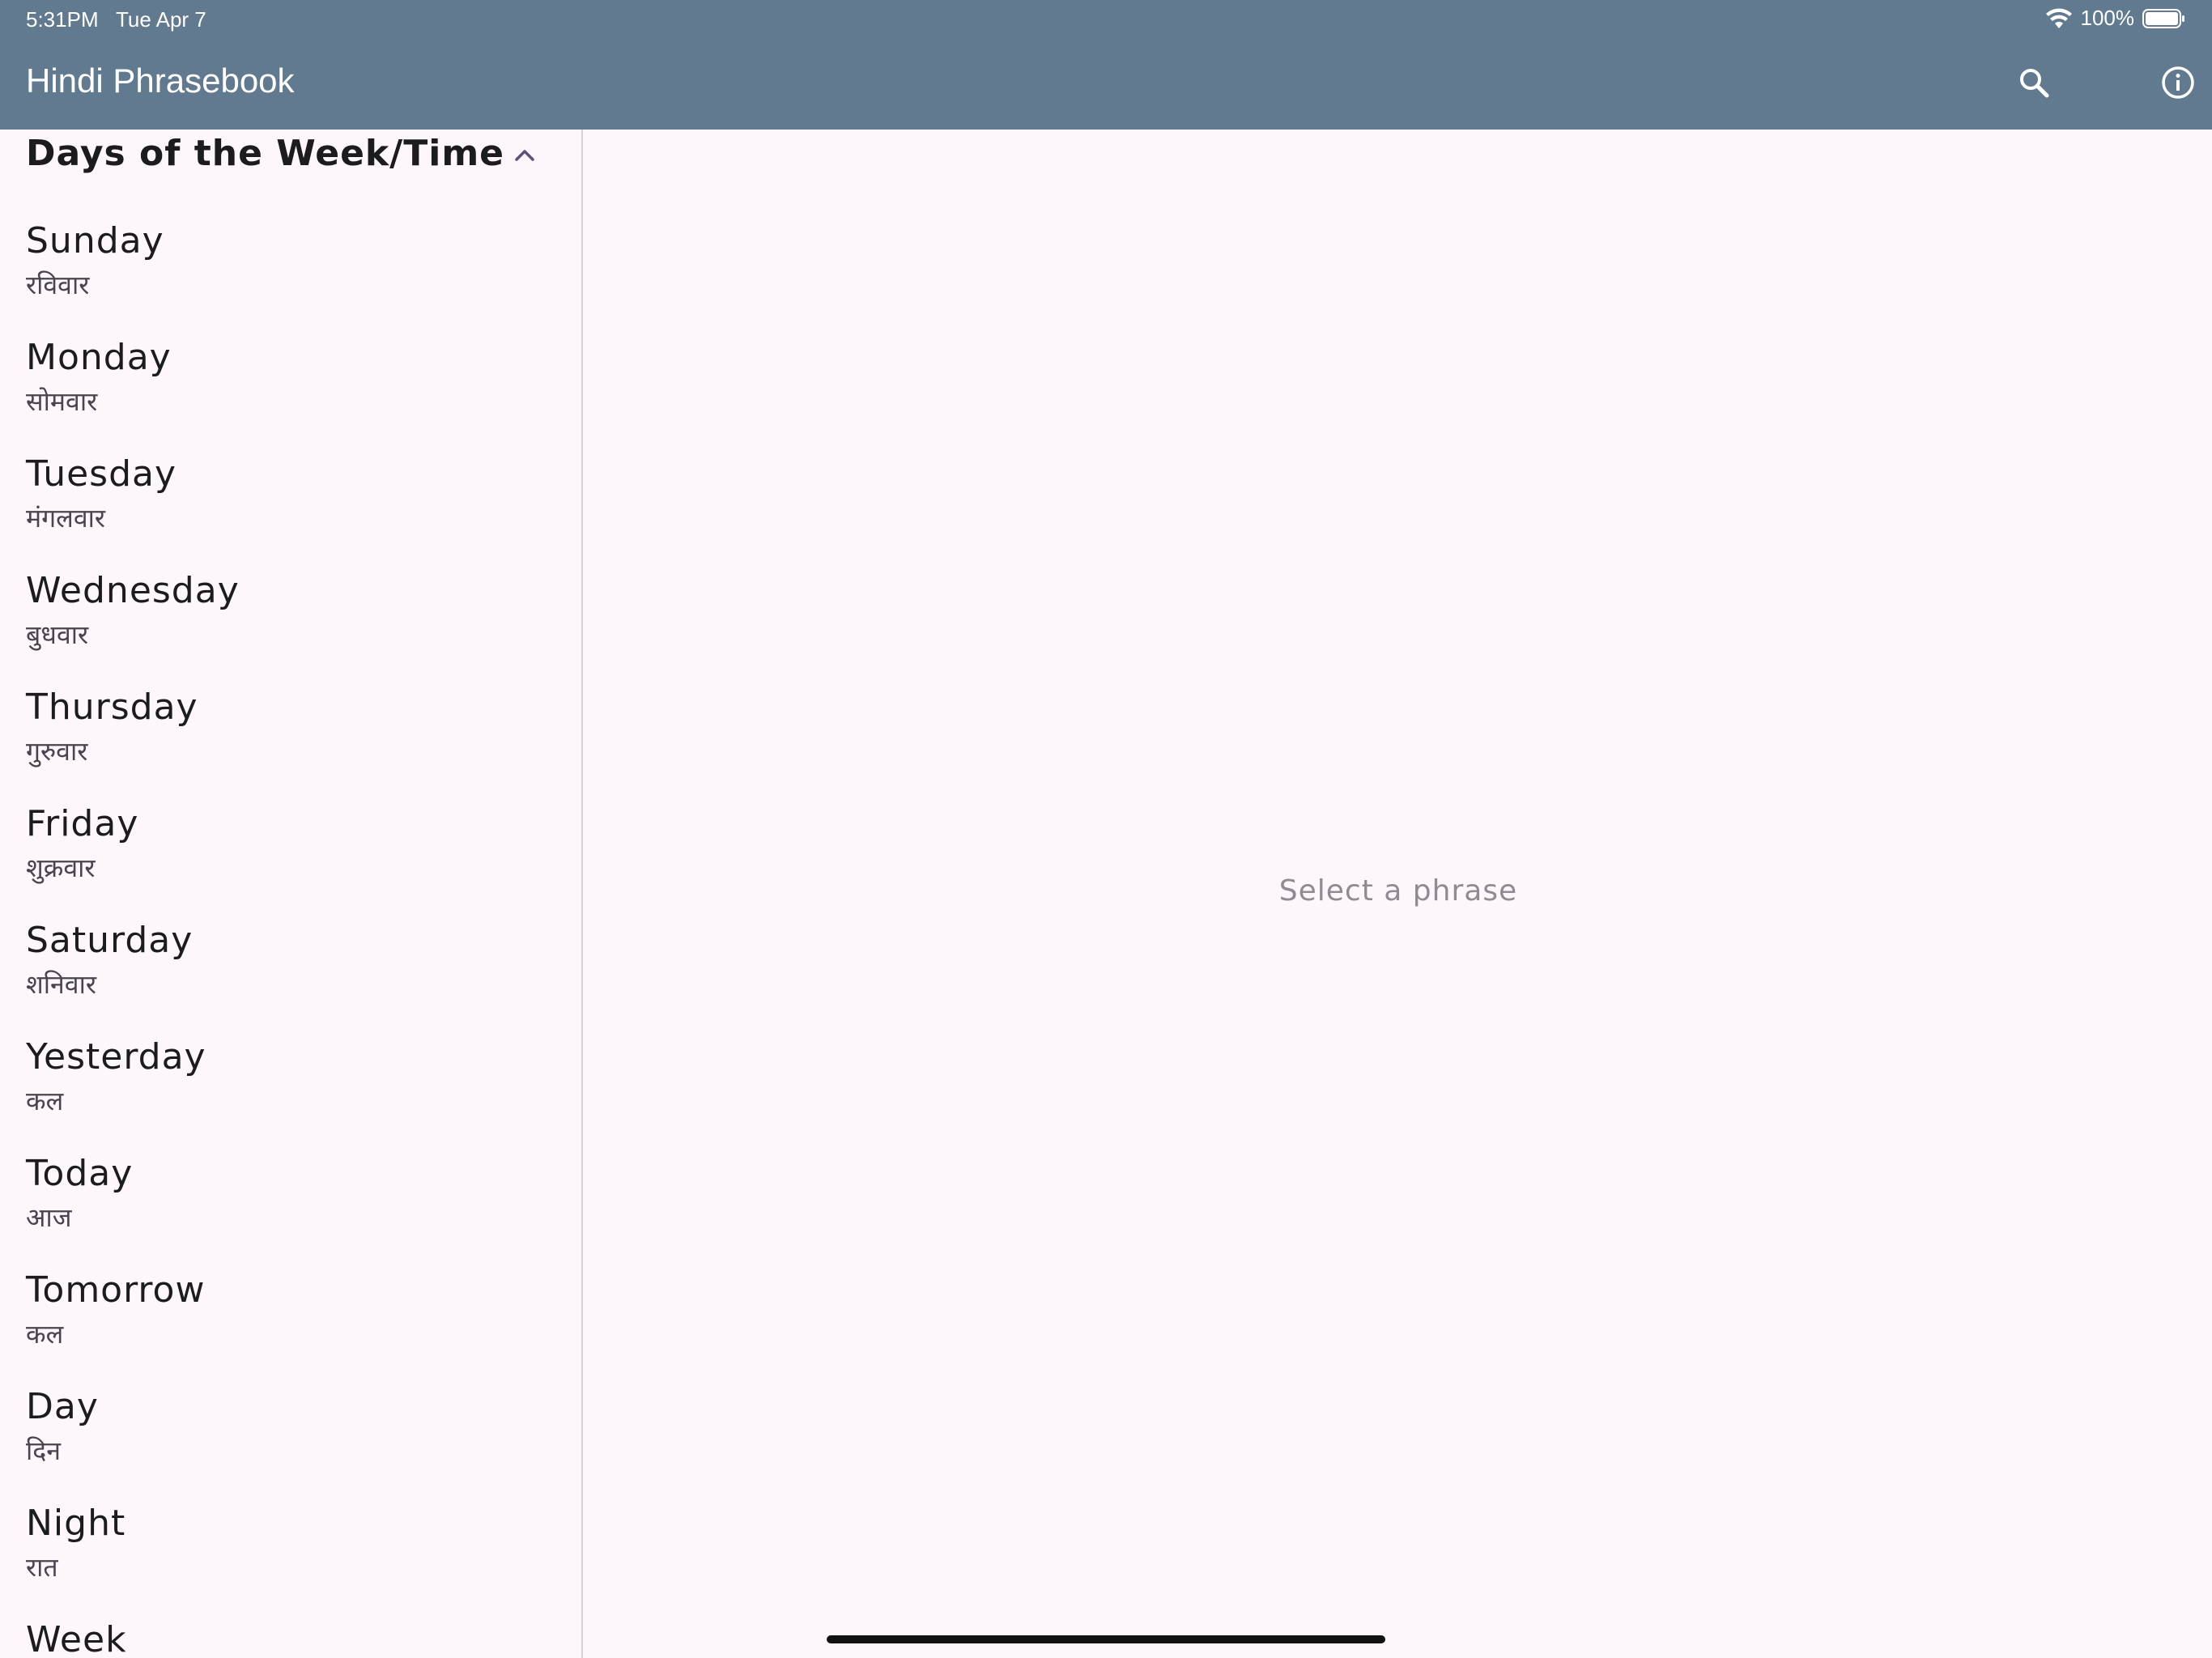 Image resolution: width=2212 pixels, height=1658 pixels. What do you see at coordinates (83, 823) in the screenshot?
I see `phrase-english: Friday` at bounding box center [83, 823].